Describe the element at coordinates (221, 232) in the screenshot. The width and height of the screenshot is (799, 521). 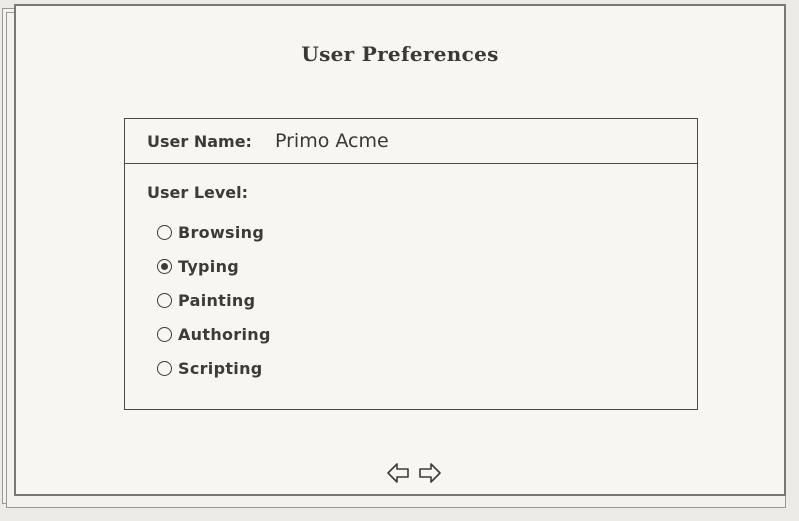
I see `radio-label: Browsing` at that location.